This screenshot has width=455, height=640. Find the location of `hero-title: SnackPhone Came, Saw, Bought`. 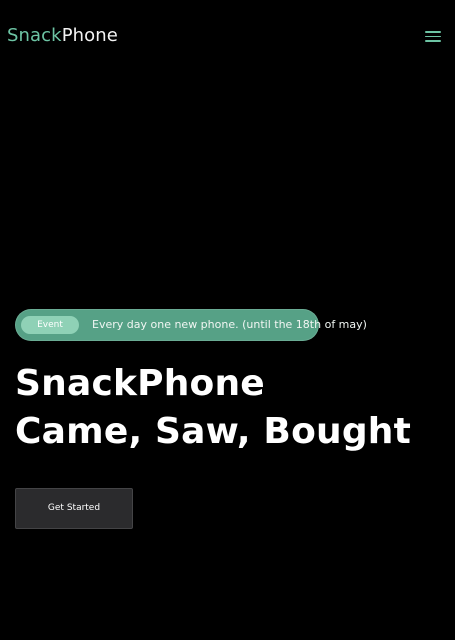

hero-title: SnackPhone Came, Saw, Bought is located at coordinates (213, 408).